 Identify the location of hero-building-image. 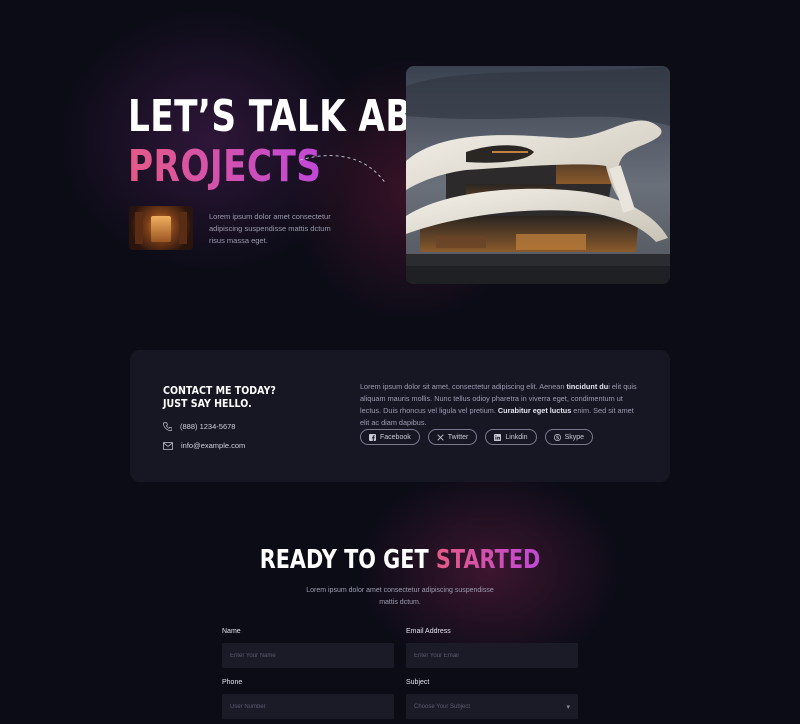
(538, 175).